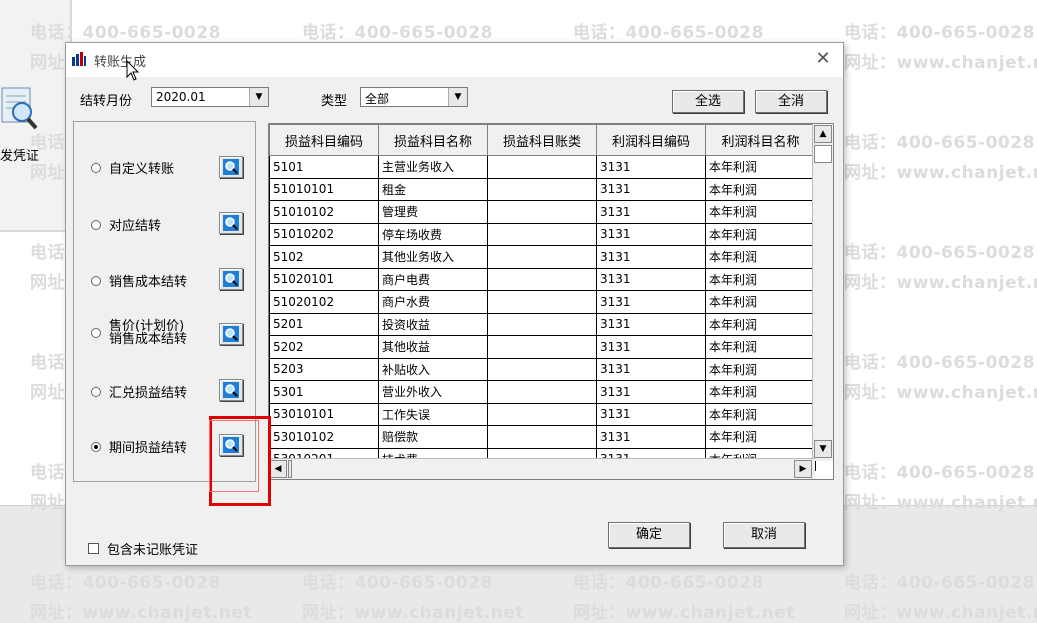 The width and height of the screenshot is (1037, 623). I want to click on dialog-titlebar: 转账生成 ✕, so click(454, 62).